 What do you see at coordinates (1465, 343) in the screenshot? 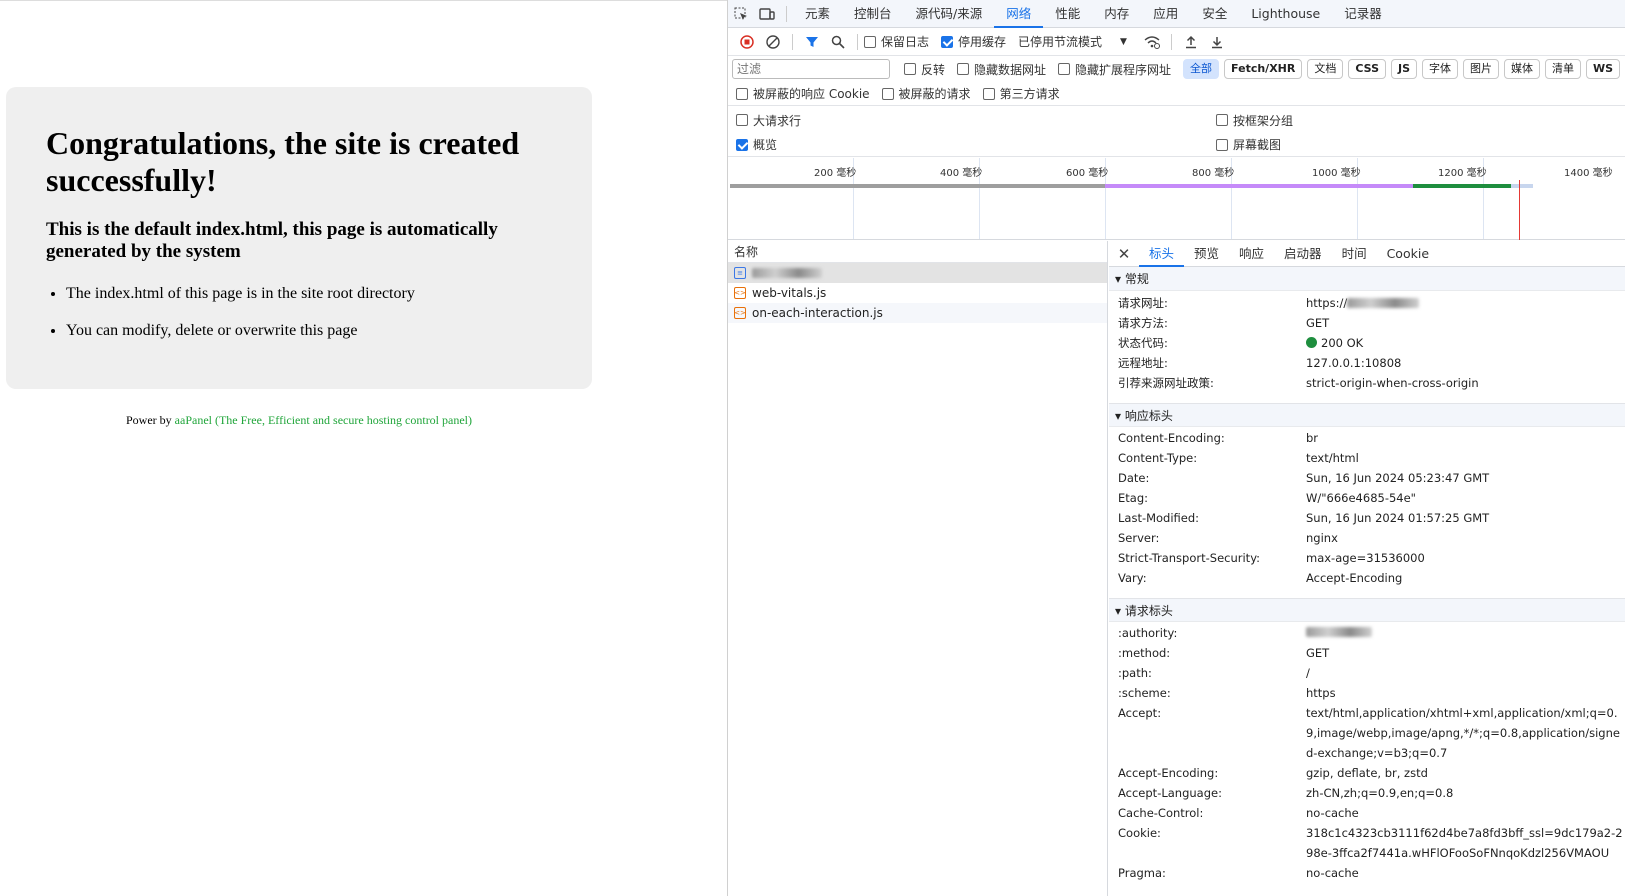
I see `header-value: 200 OK` at bounding box center [1465, 343].